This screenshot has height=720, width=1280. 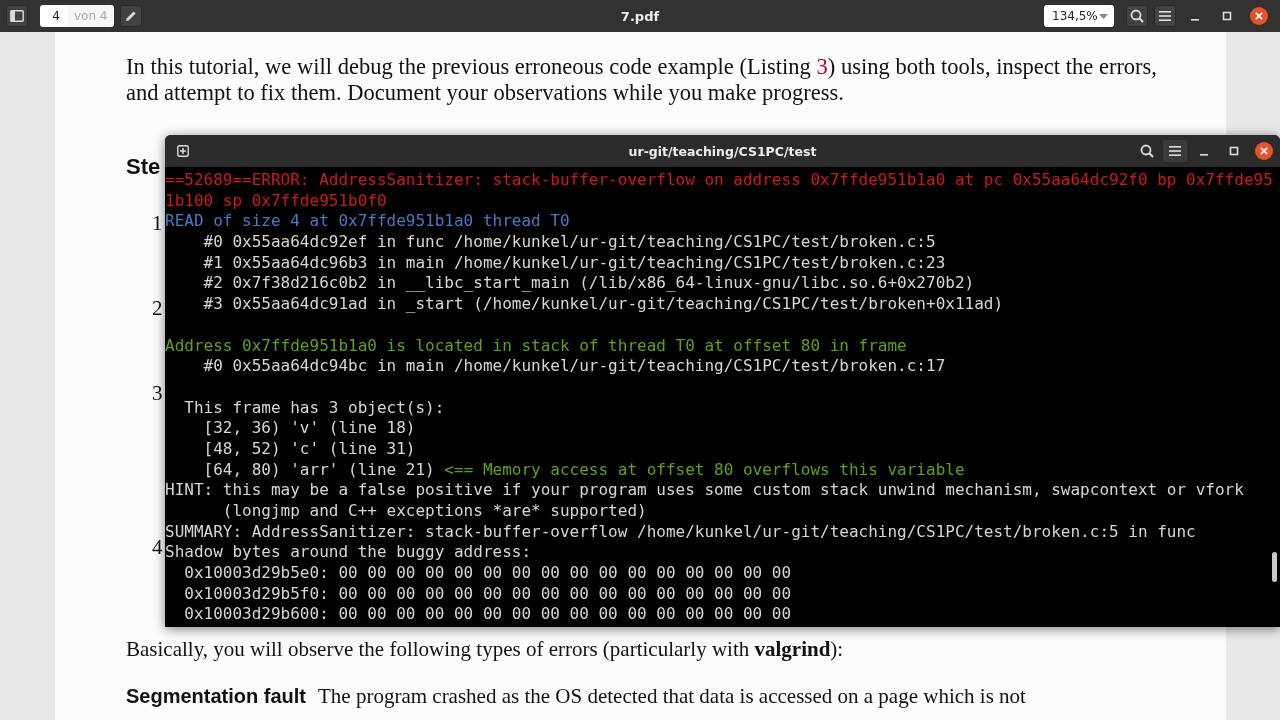 I want to click on terminal-line: 0x10003d29b5f0: 00 00 00 00 00 00 00 00 00 00 00 00 00 00 00 00, so click(x=487, y=594).